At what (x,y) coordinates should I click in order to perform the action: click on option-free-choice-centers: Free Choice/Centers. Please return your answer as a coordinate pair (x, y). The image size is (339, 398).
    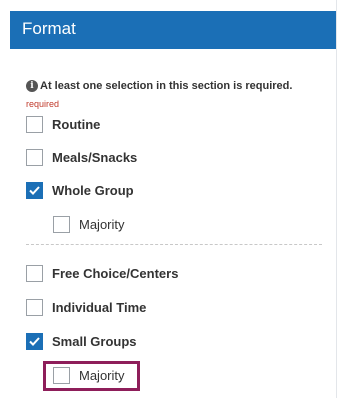
    Looking at the image, I should click on (102, 273).